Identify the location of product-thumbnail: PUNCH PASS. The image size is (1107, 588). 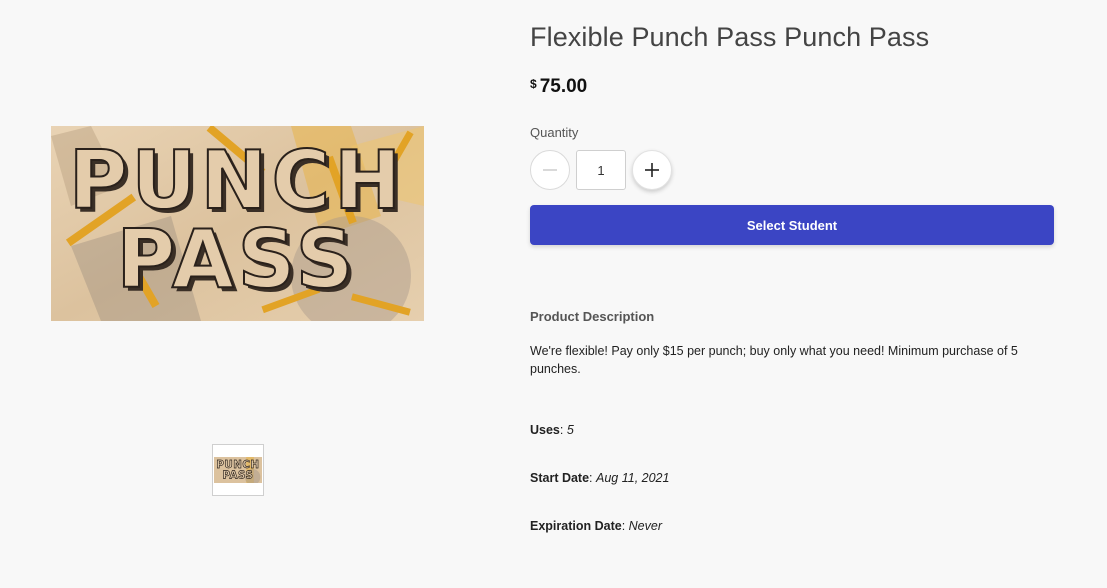
(238, 470).